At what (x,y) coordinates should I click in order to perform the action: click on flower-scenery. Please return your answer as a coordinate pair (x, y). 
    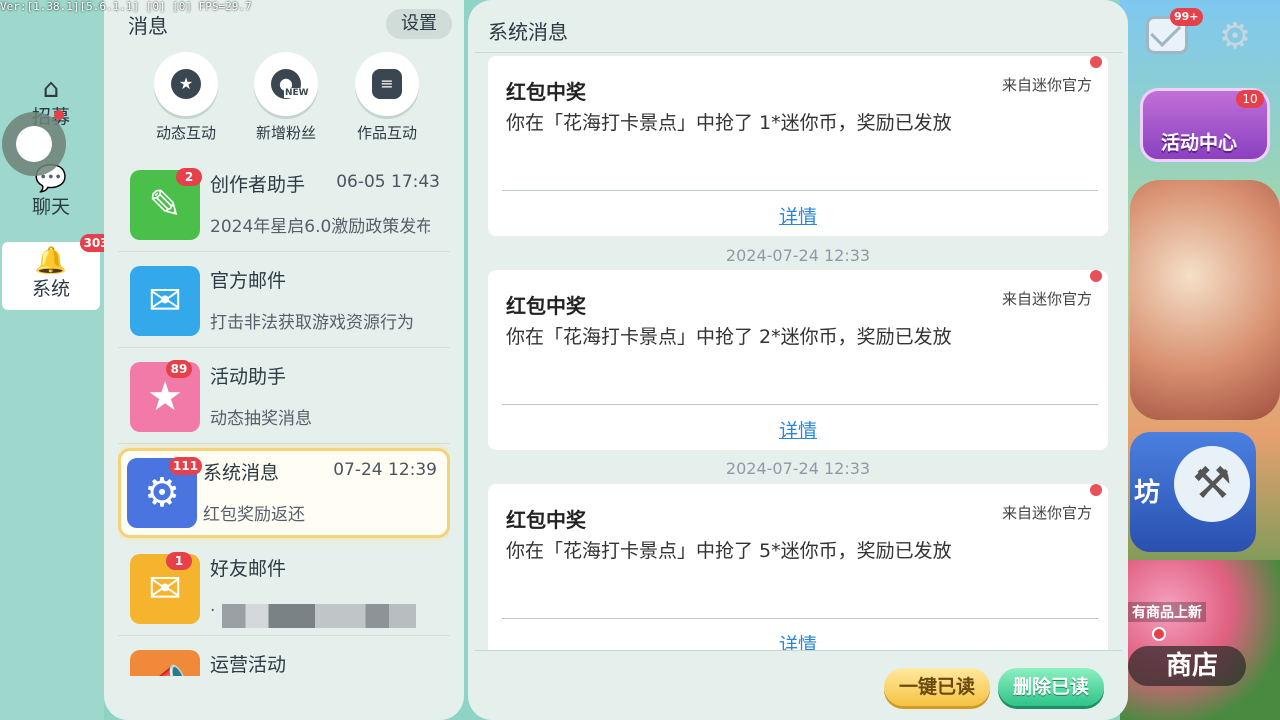
    Looking at the image, I should click on (1200, 640).